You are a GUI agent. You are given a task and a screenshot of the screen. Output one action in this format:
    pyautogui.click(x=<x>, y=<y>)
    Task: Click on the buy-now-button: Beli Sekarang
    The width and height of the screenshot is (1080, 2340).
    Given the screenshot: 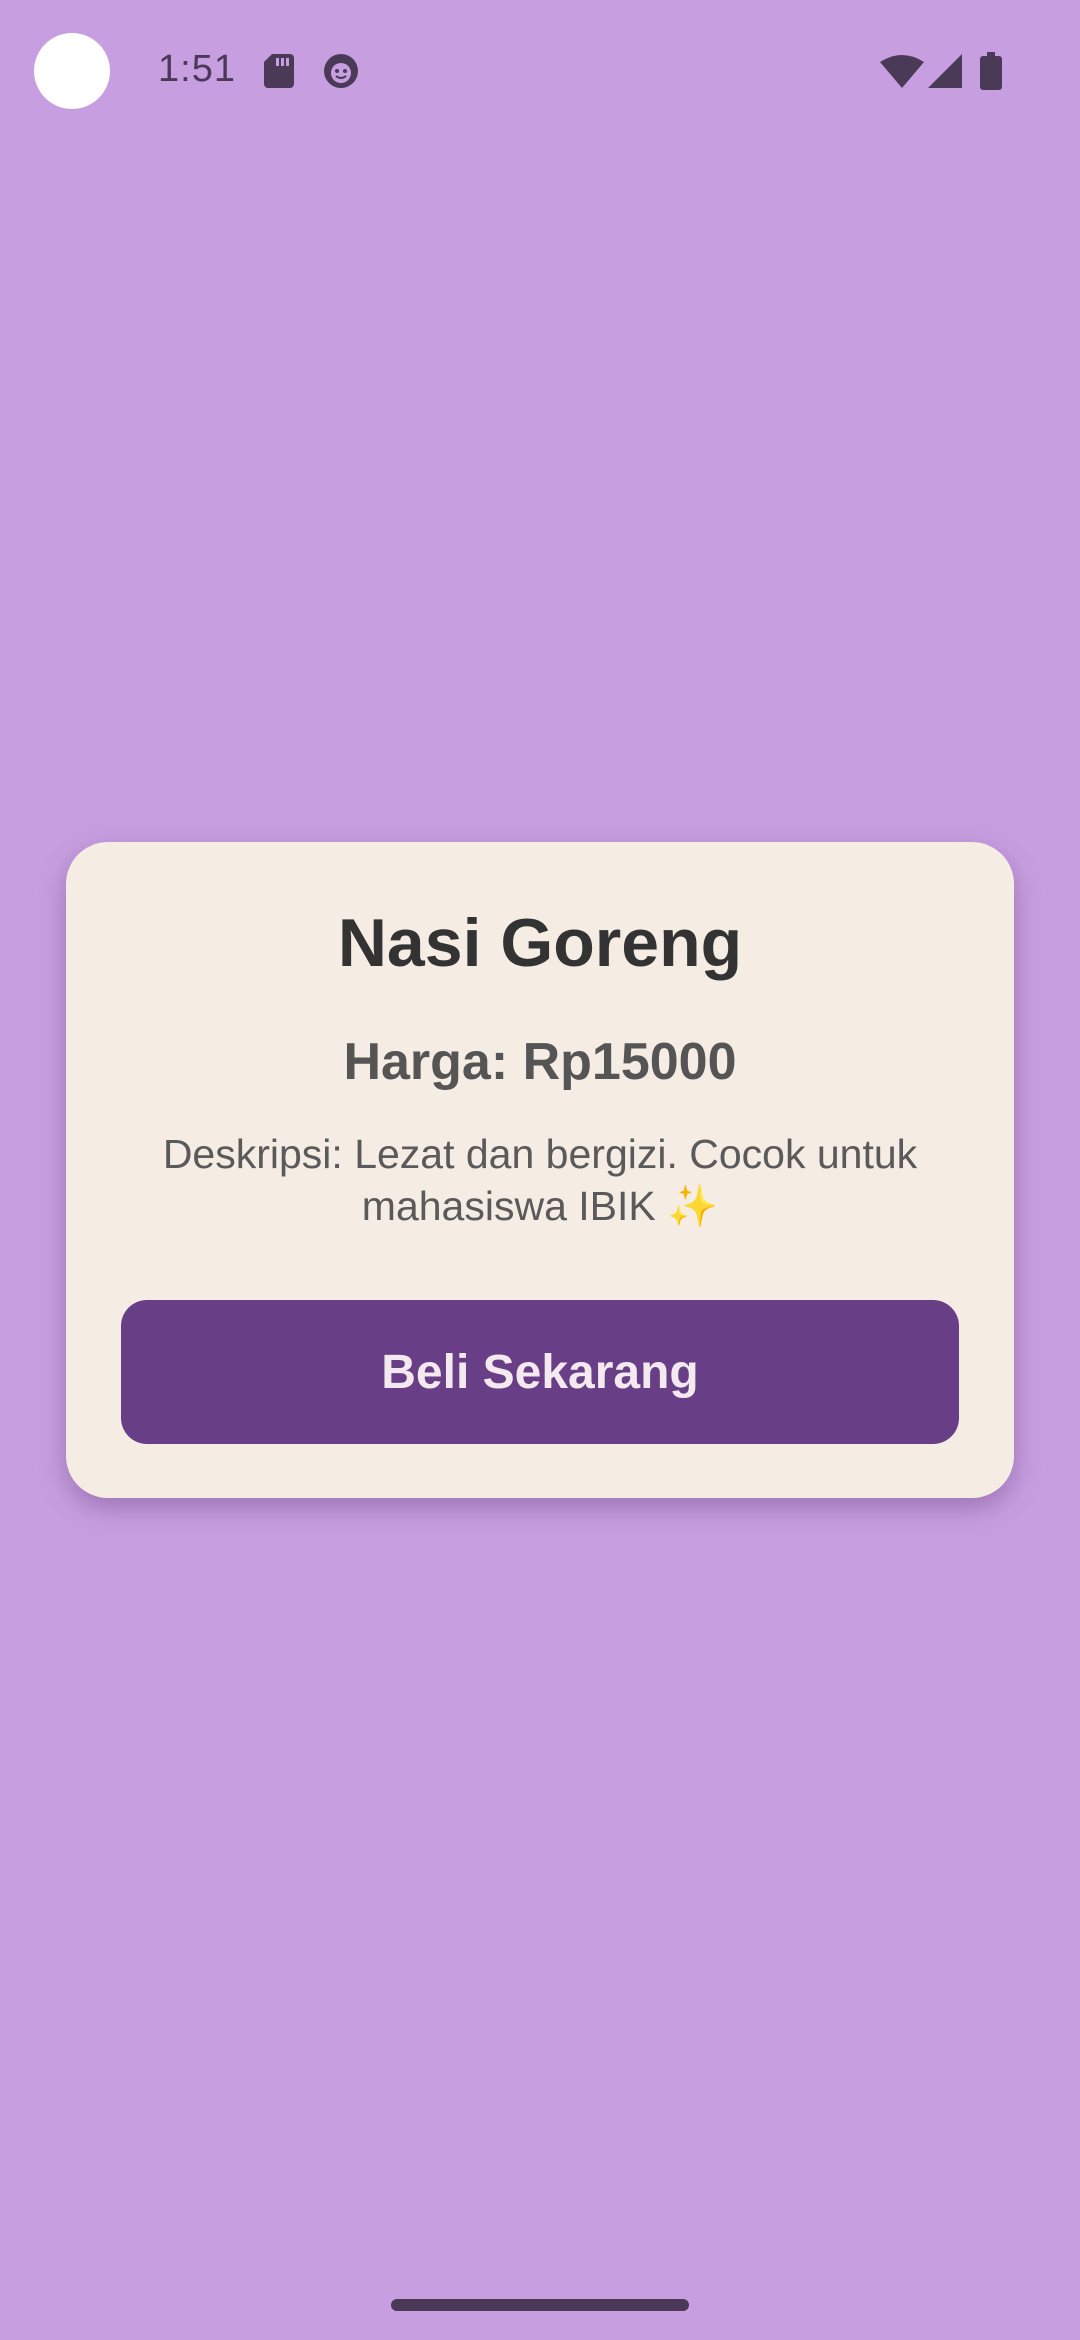 What is the action you would take?
    pyautogui.click(x=540, y=1372)
    